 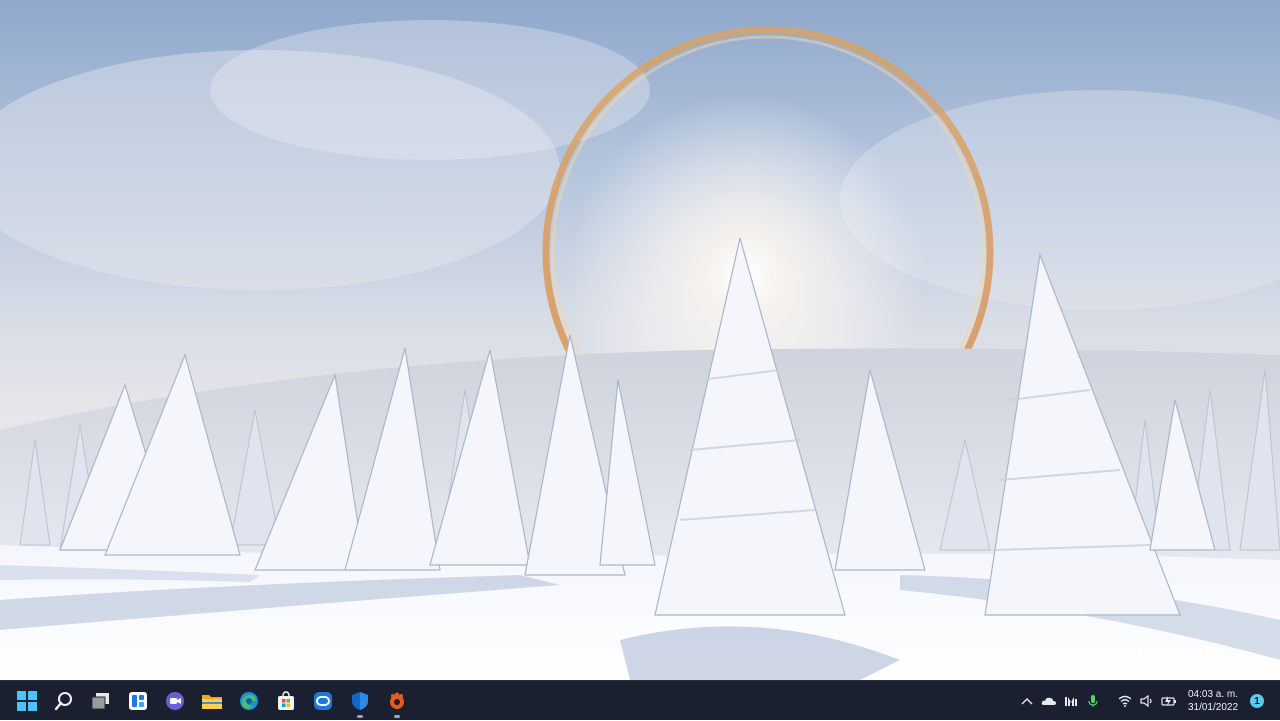 I want to click on meter-icon, so click(x=1071, y=701).